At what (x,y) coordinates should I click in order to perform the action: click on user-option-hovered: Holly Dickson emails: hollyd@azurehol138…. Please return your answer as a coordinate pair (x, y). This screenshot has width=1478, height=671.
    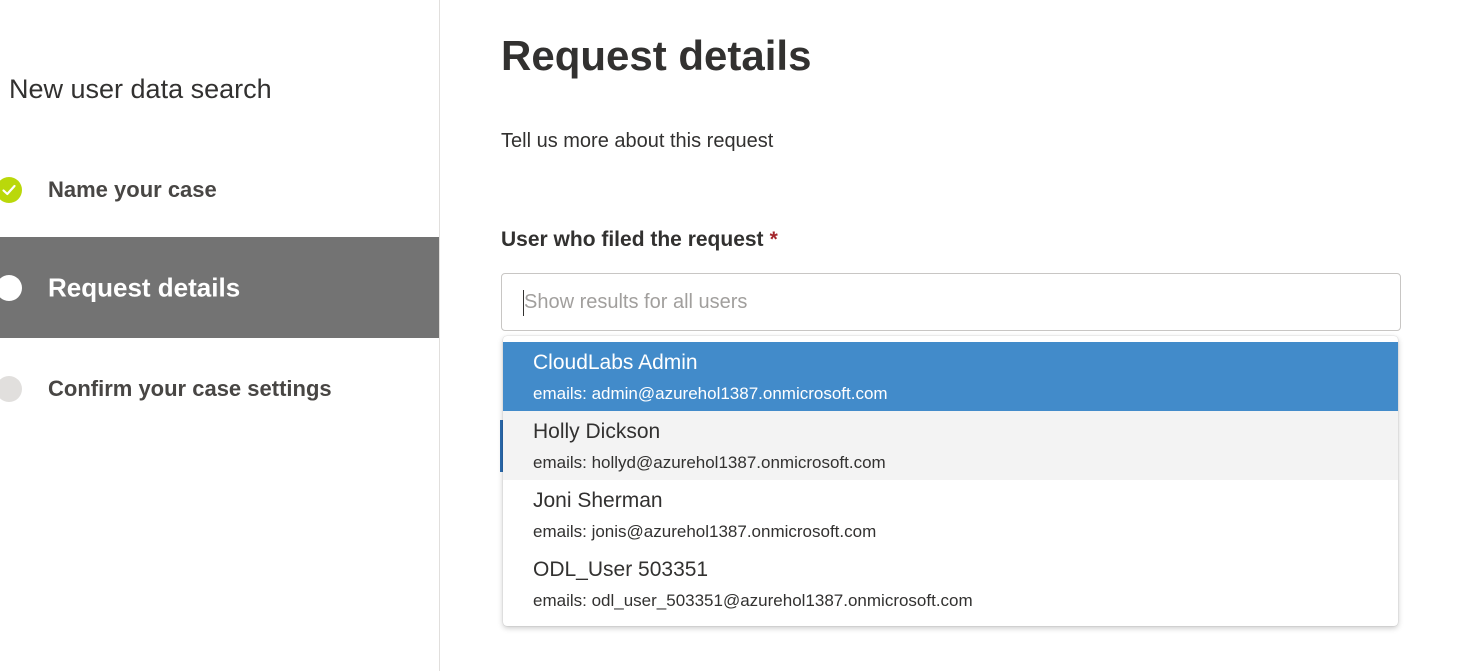
    Looking at the image, I should click on (950, 445).